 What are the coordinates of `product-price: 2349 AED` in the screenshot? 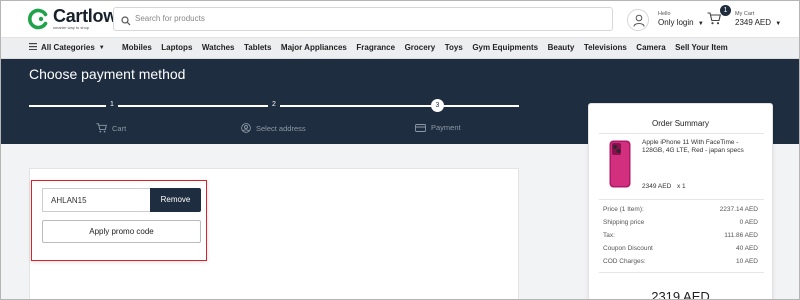 It's located at (657, 186).